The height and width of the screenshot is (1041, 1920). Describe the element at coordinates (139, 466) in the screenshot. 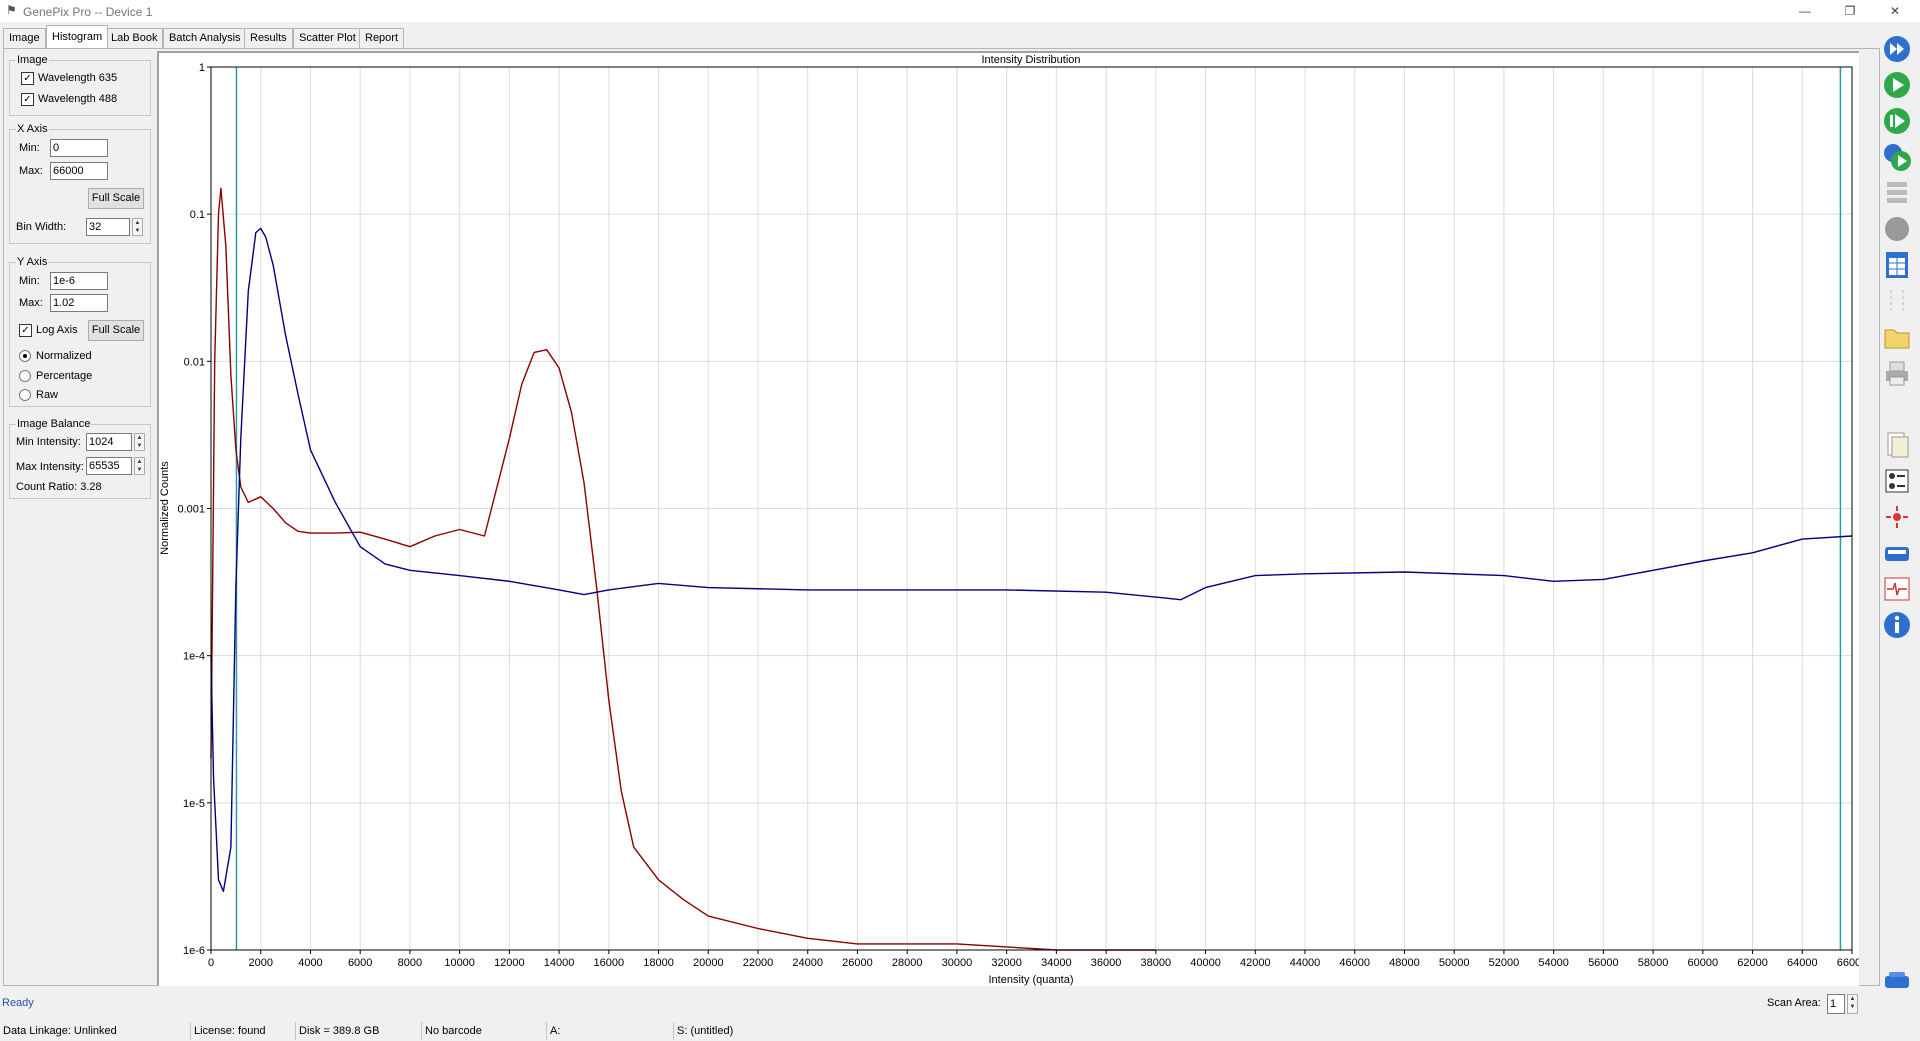

I see `max-intensity-stepper: ▲ ▼` at that location.